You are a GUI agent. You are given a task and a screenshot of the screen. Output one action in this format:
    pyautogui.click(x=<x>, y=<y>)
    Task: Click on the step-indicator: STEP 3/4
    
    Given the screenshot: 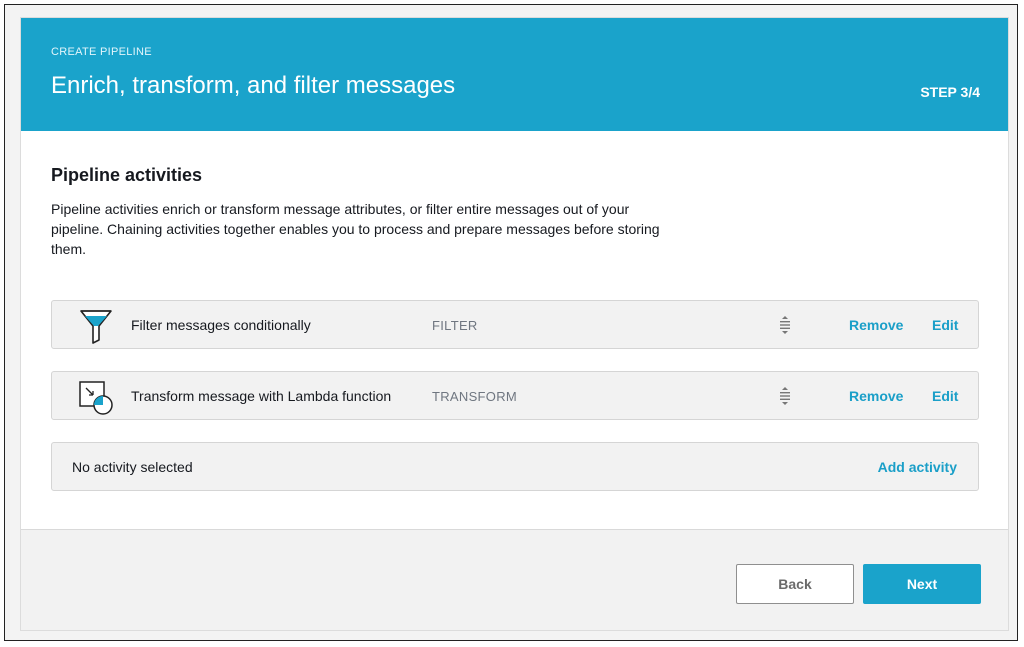 What is the action you would take?
    pyautogui.click(x=950, y=92)
    